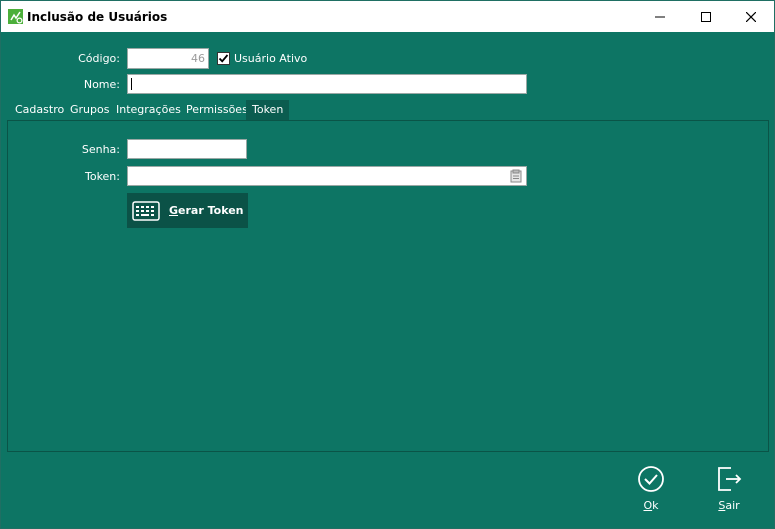 The image size is (775, 529). Describe the element at coordinates (89, 110) in the screenshot. I see `tab-grupos: Grupos` at that location.